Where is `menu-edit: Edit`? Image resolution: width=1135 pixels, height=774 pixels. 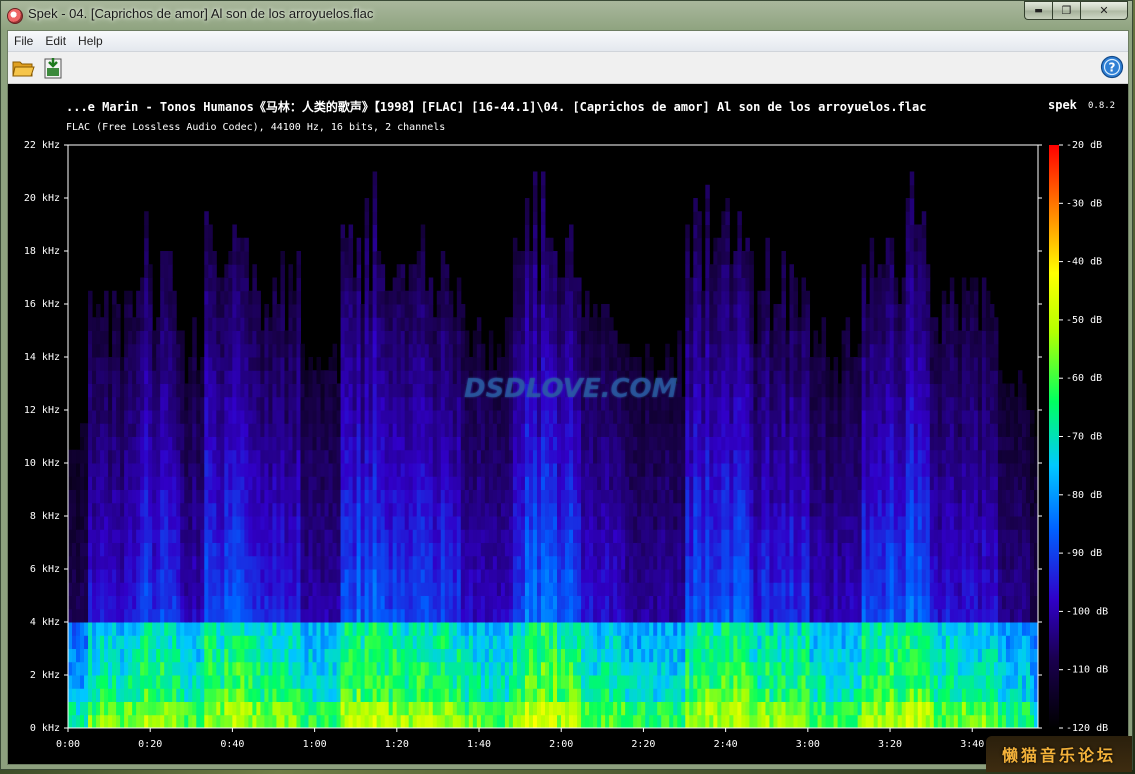
menu-edit: Edit is located at coordinates (55, 41).